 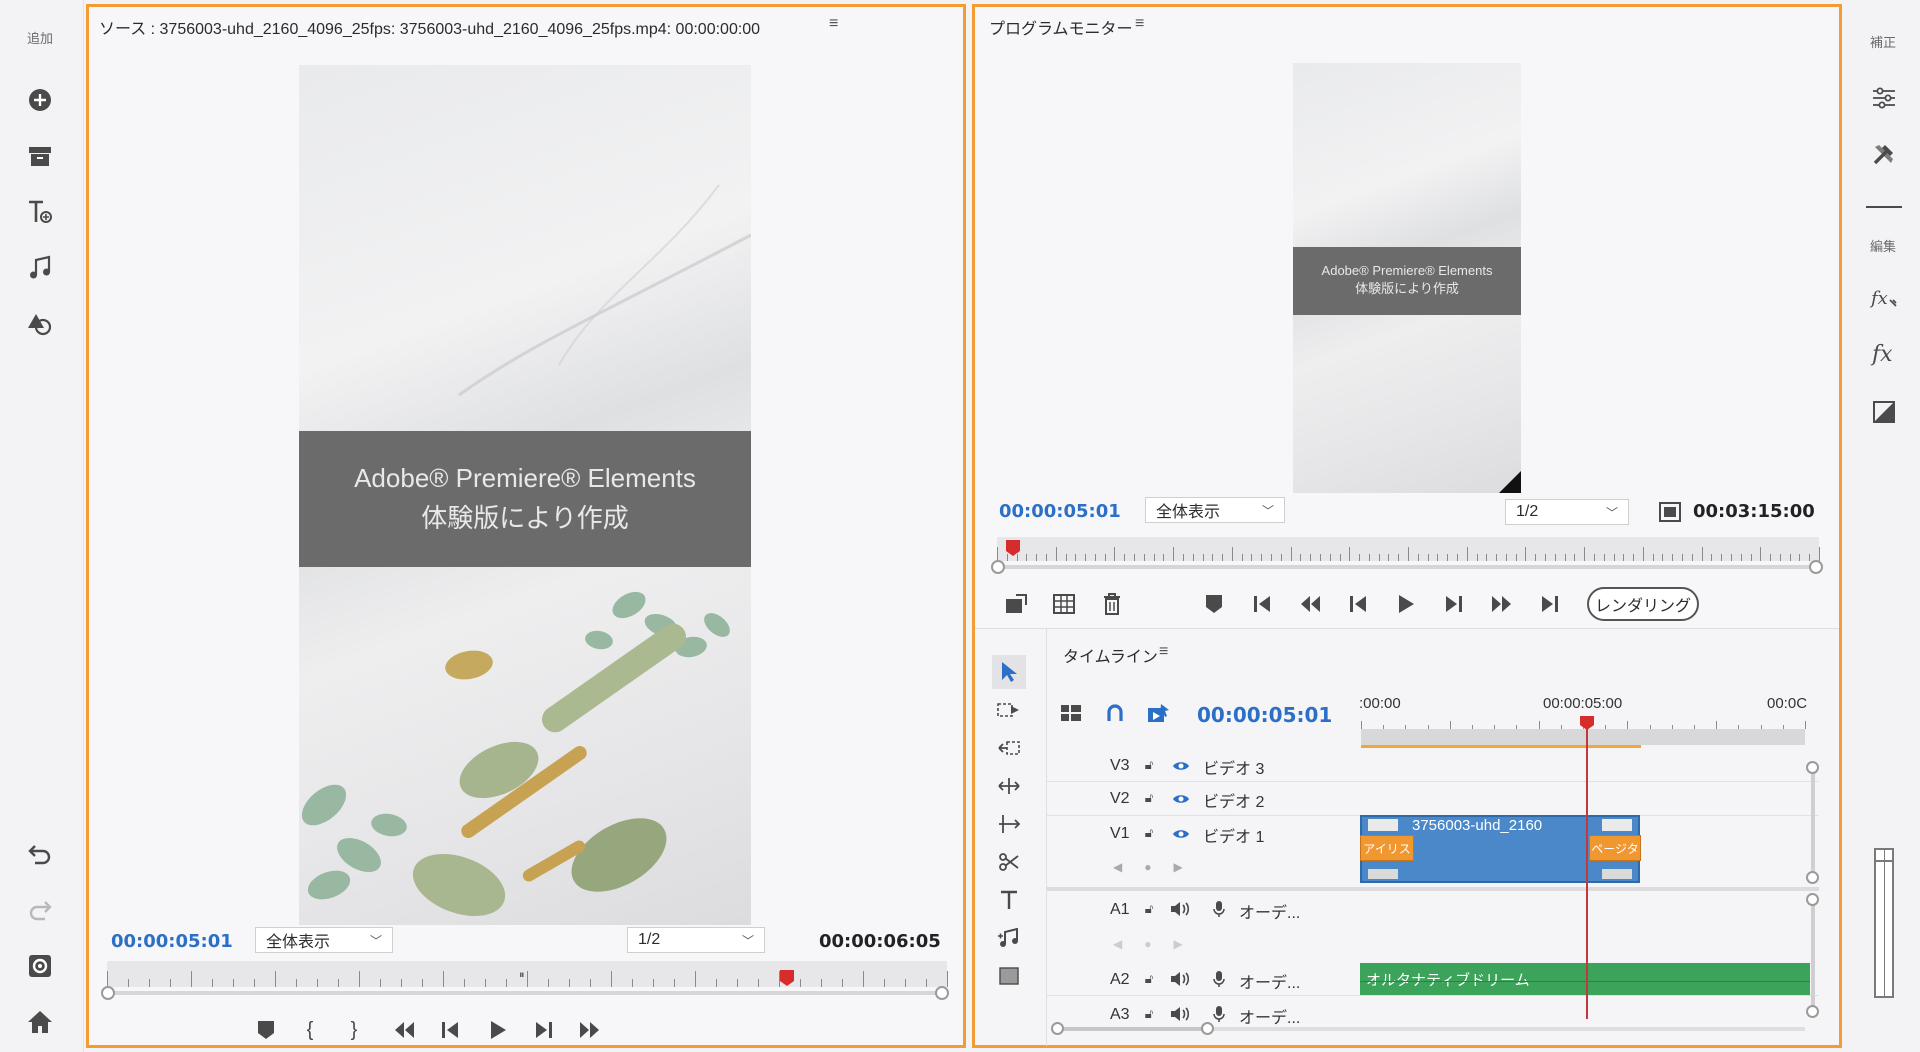 What do you see at coordinates (310, 1030) in the screenshot?
I see `mark-in-icon: {` at bounding box center [310, 1030].